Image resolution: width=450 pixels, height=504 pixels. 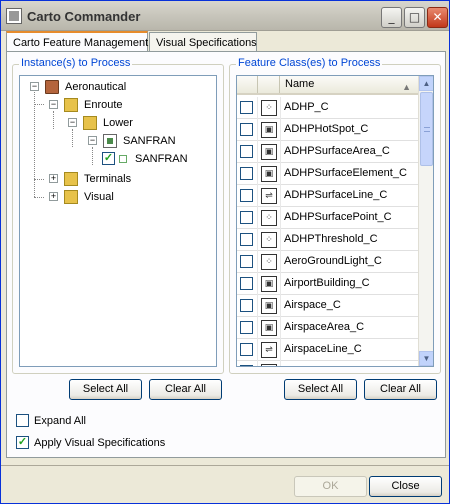 I want to click on minimize-button: _, so click(x=391, y=17).